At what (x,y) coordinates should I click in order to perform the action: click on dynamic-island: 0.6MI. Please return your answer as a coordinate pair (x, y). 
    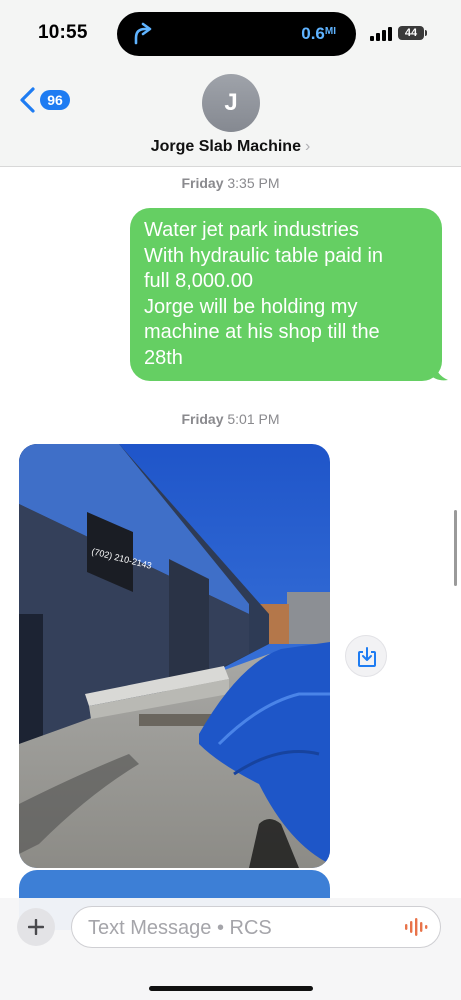
    Looking at the image, I should click on (236, 34).